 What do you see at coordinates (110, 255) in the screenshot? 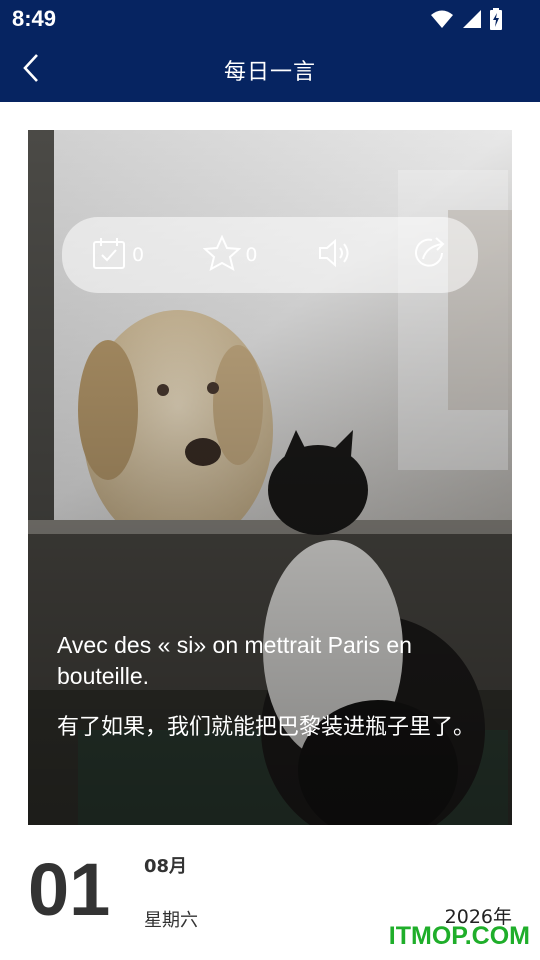
I see `calendar-check-icon` at bounding box center [110, 255].